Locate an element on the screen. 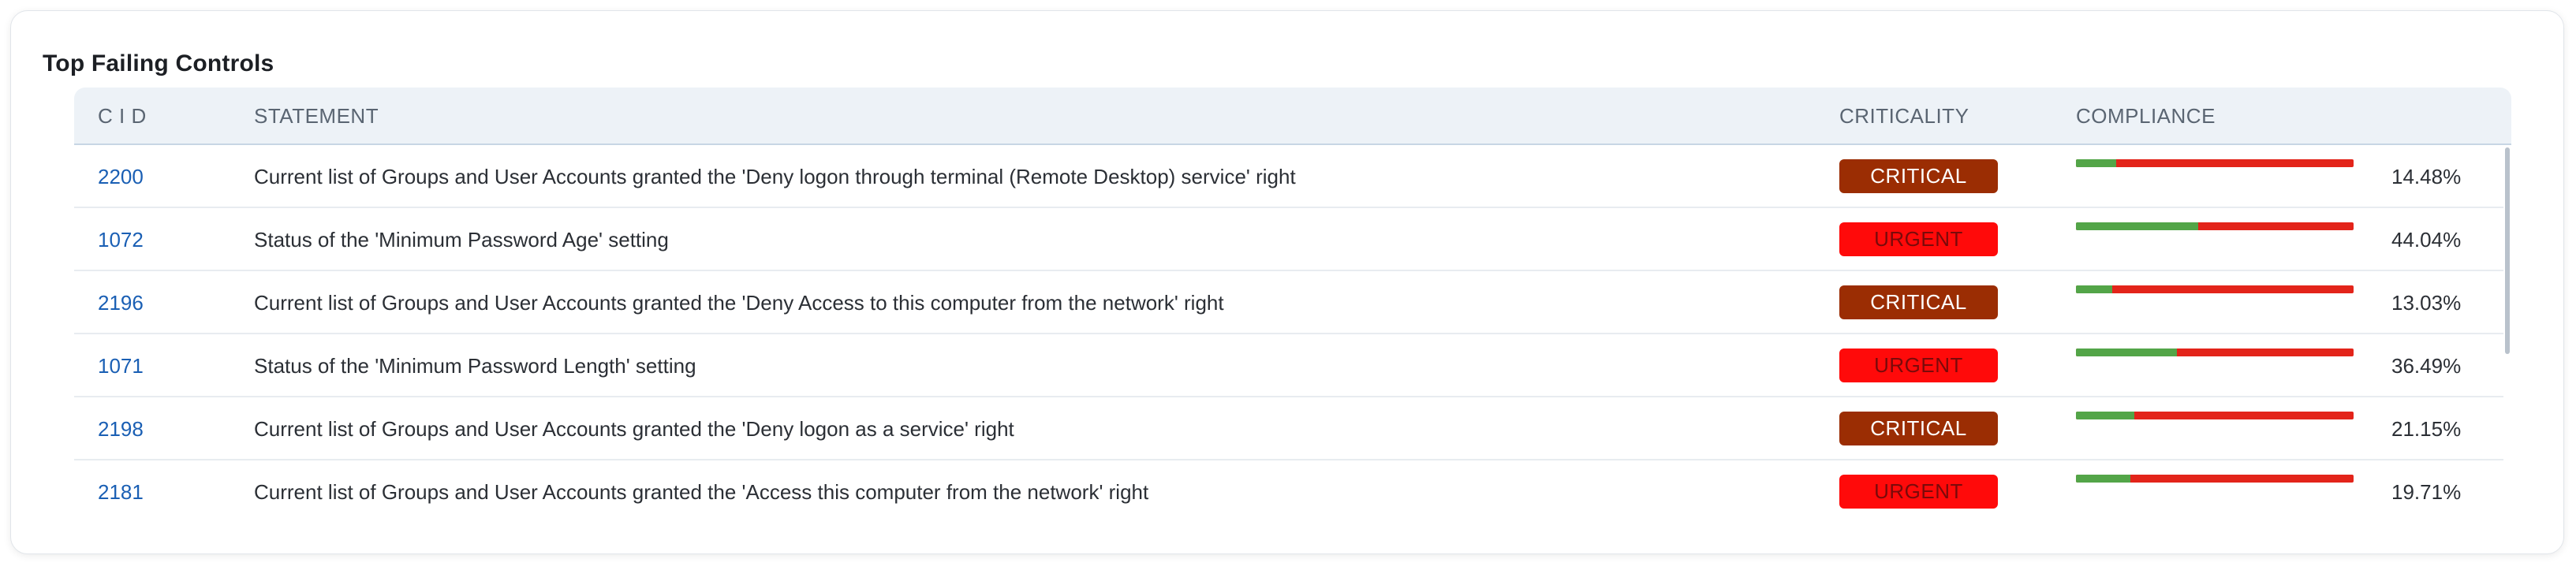 This screenshot has height=574, width=2576. compliance-percent: 14.48% is located at coordinates (2426, 176).